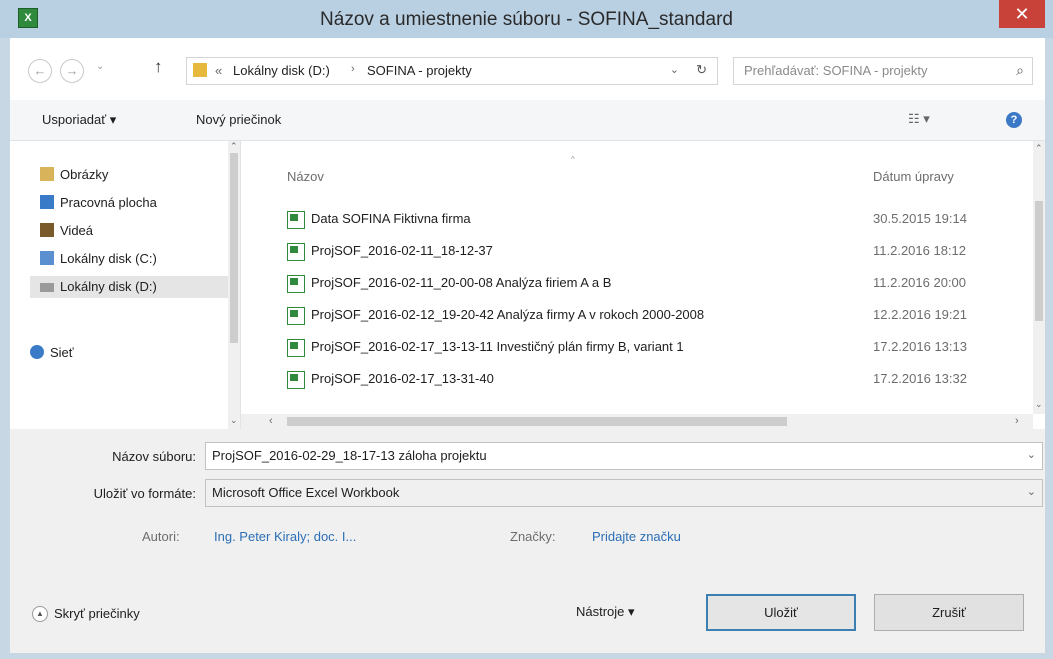 This screenshot has height=659, width=1053. I want to click on filename-label: Názov súboru:, so click(154, 456).